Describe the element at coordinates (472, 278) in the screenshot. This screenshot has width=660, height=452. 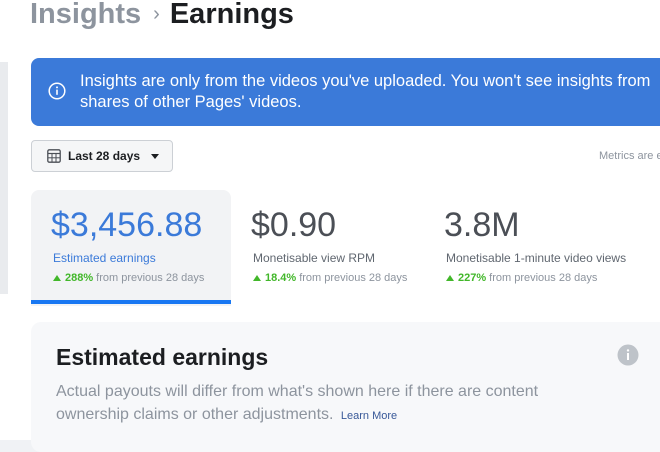
I see `metric-change-percent: 227%` at that location.